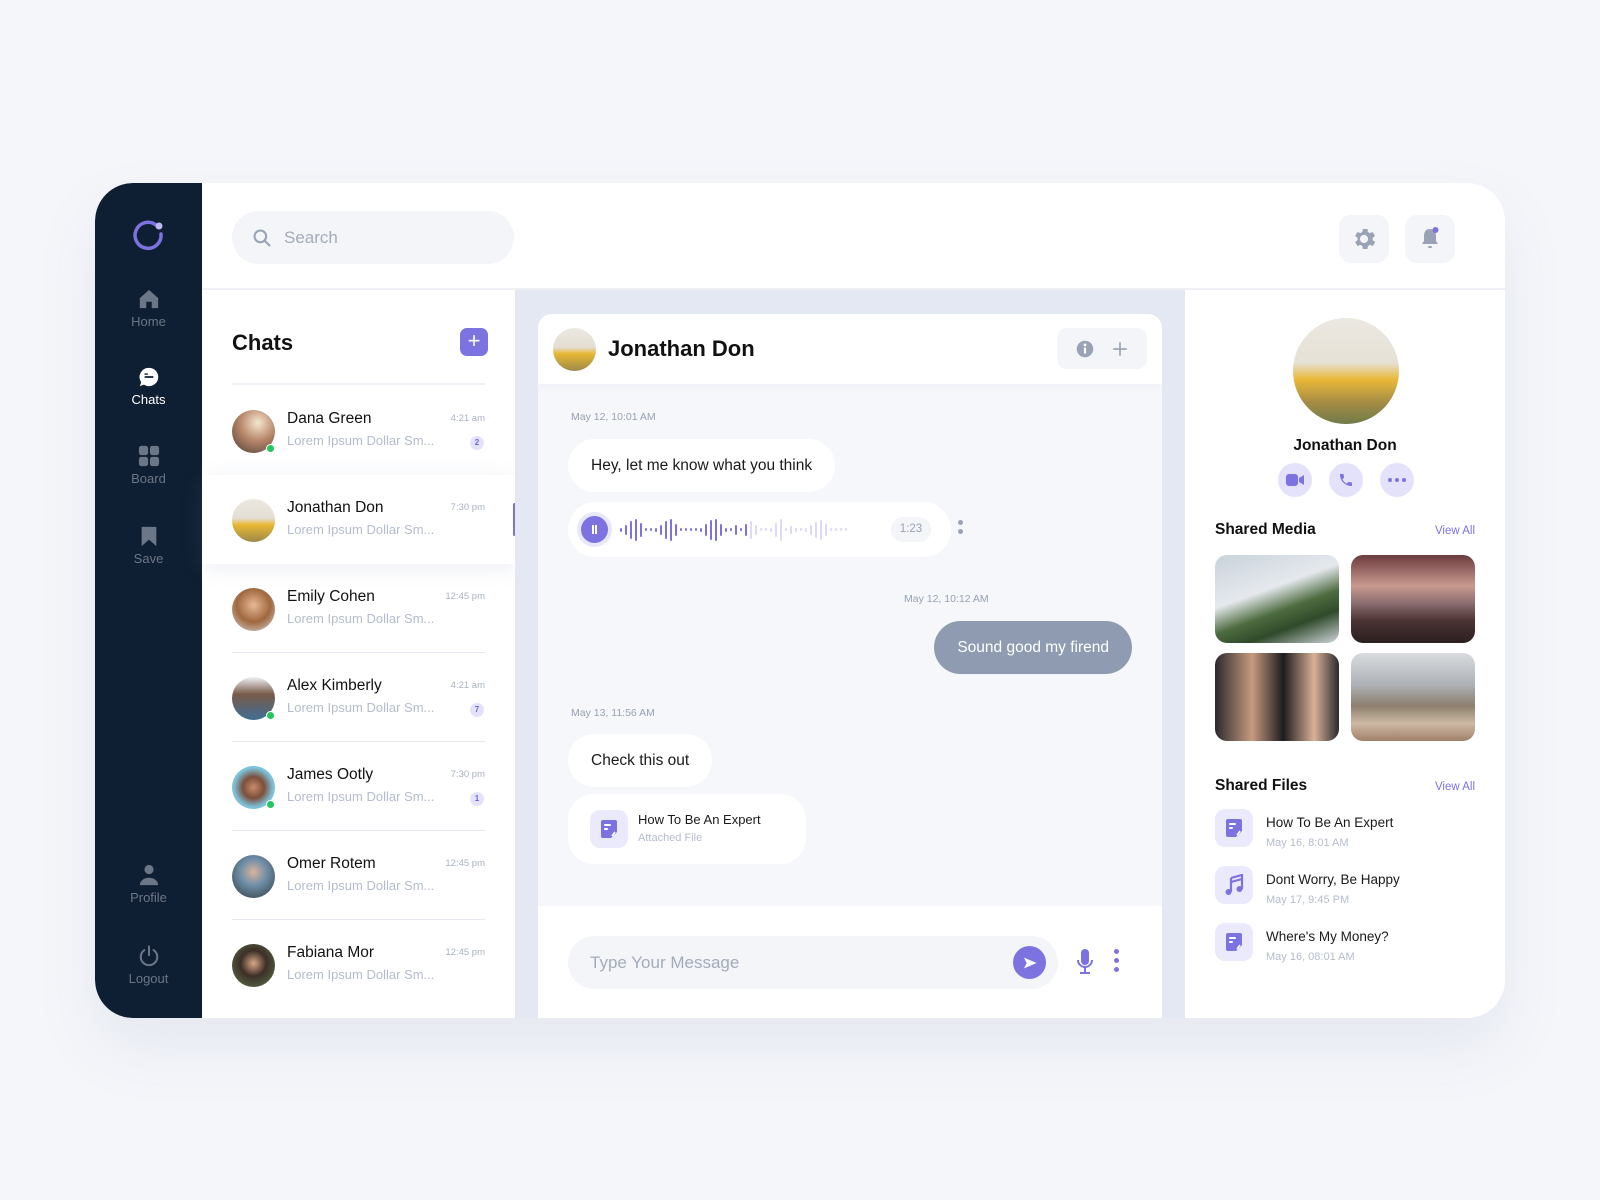 This screenshot has height=1200, width=1600. What do you see at coordinates (1345, 833) in the screenshot?
I see `shared-file-item: How To Be An Expert May 16, 8:01 AM` at bounding box center [1345, 833].